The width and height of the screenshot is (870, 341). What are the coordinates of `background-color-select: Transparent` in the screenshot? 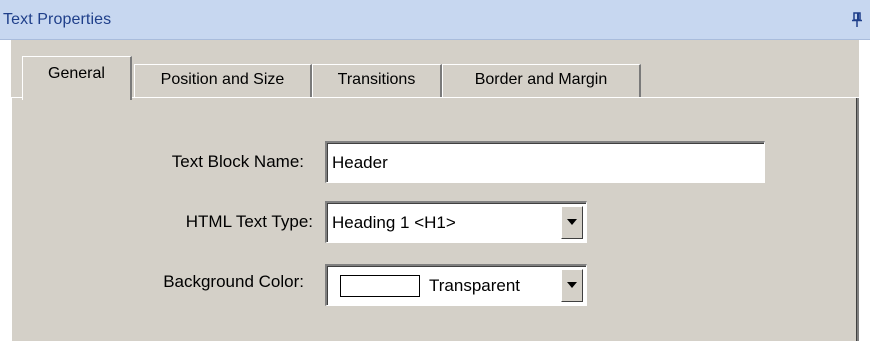 It's located at (456, 285).